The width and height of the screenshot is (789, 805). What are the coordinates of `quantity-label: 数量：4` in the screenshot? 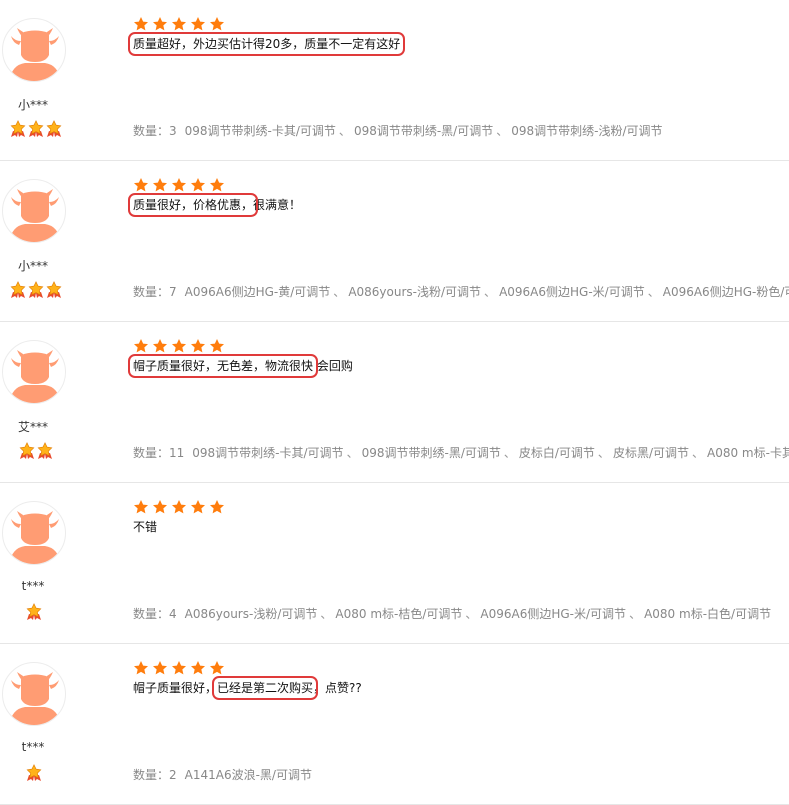 It's located at (155, 614).